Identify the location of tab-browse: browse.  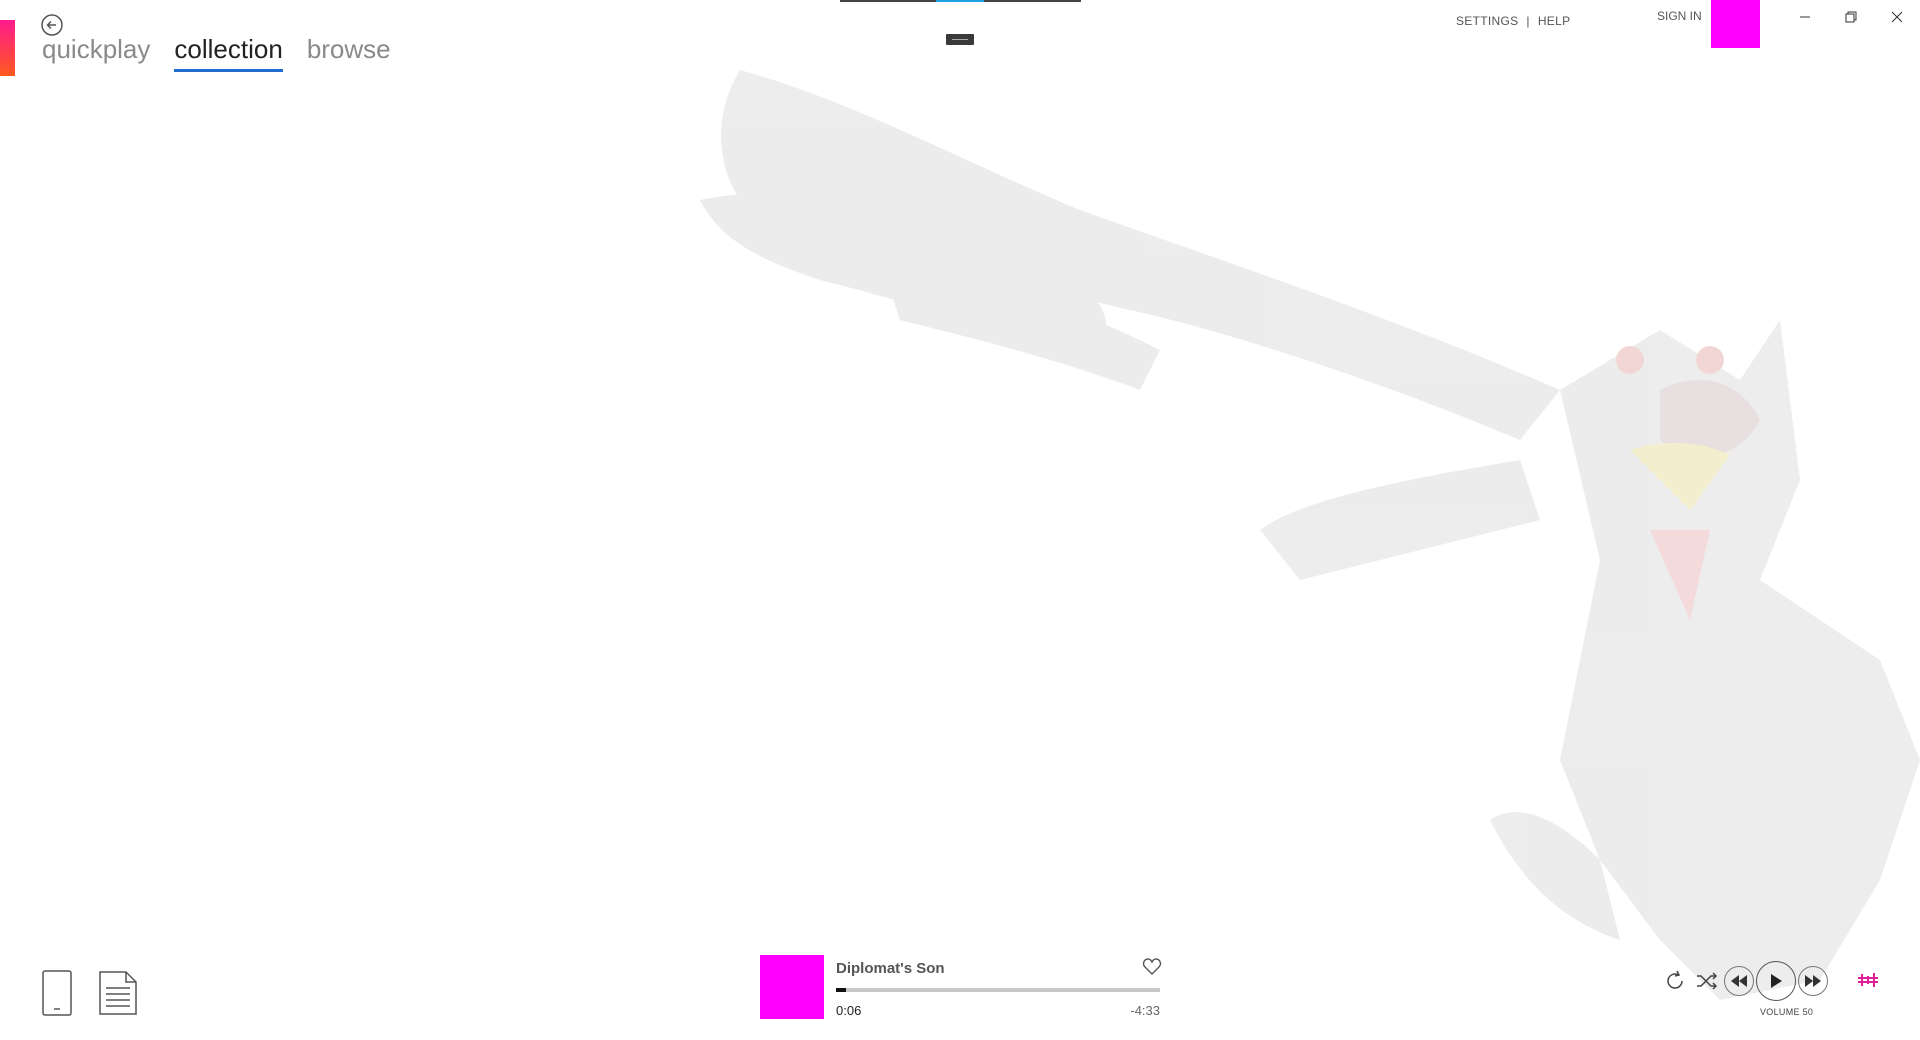
(349, 53).